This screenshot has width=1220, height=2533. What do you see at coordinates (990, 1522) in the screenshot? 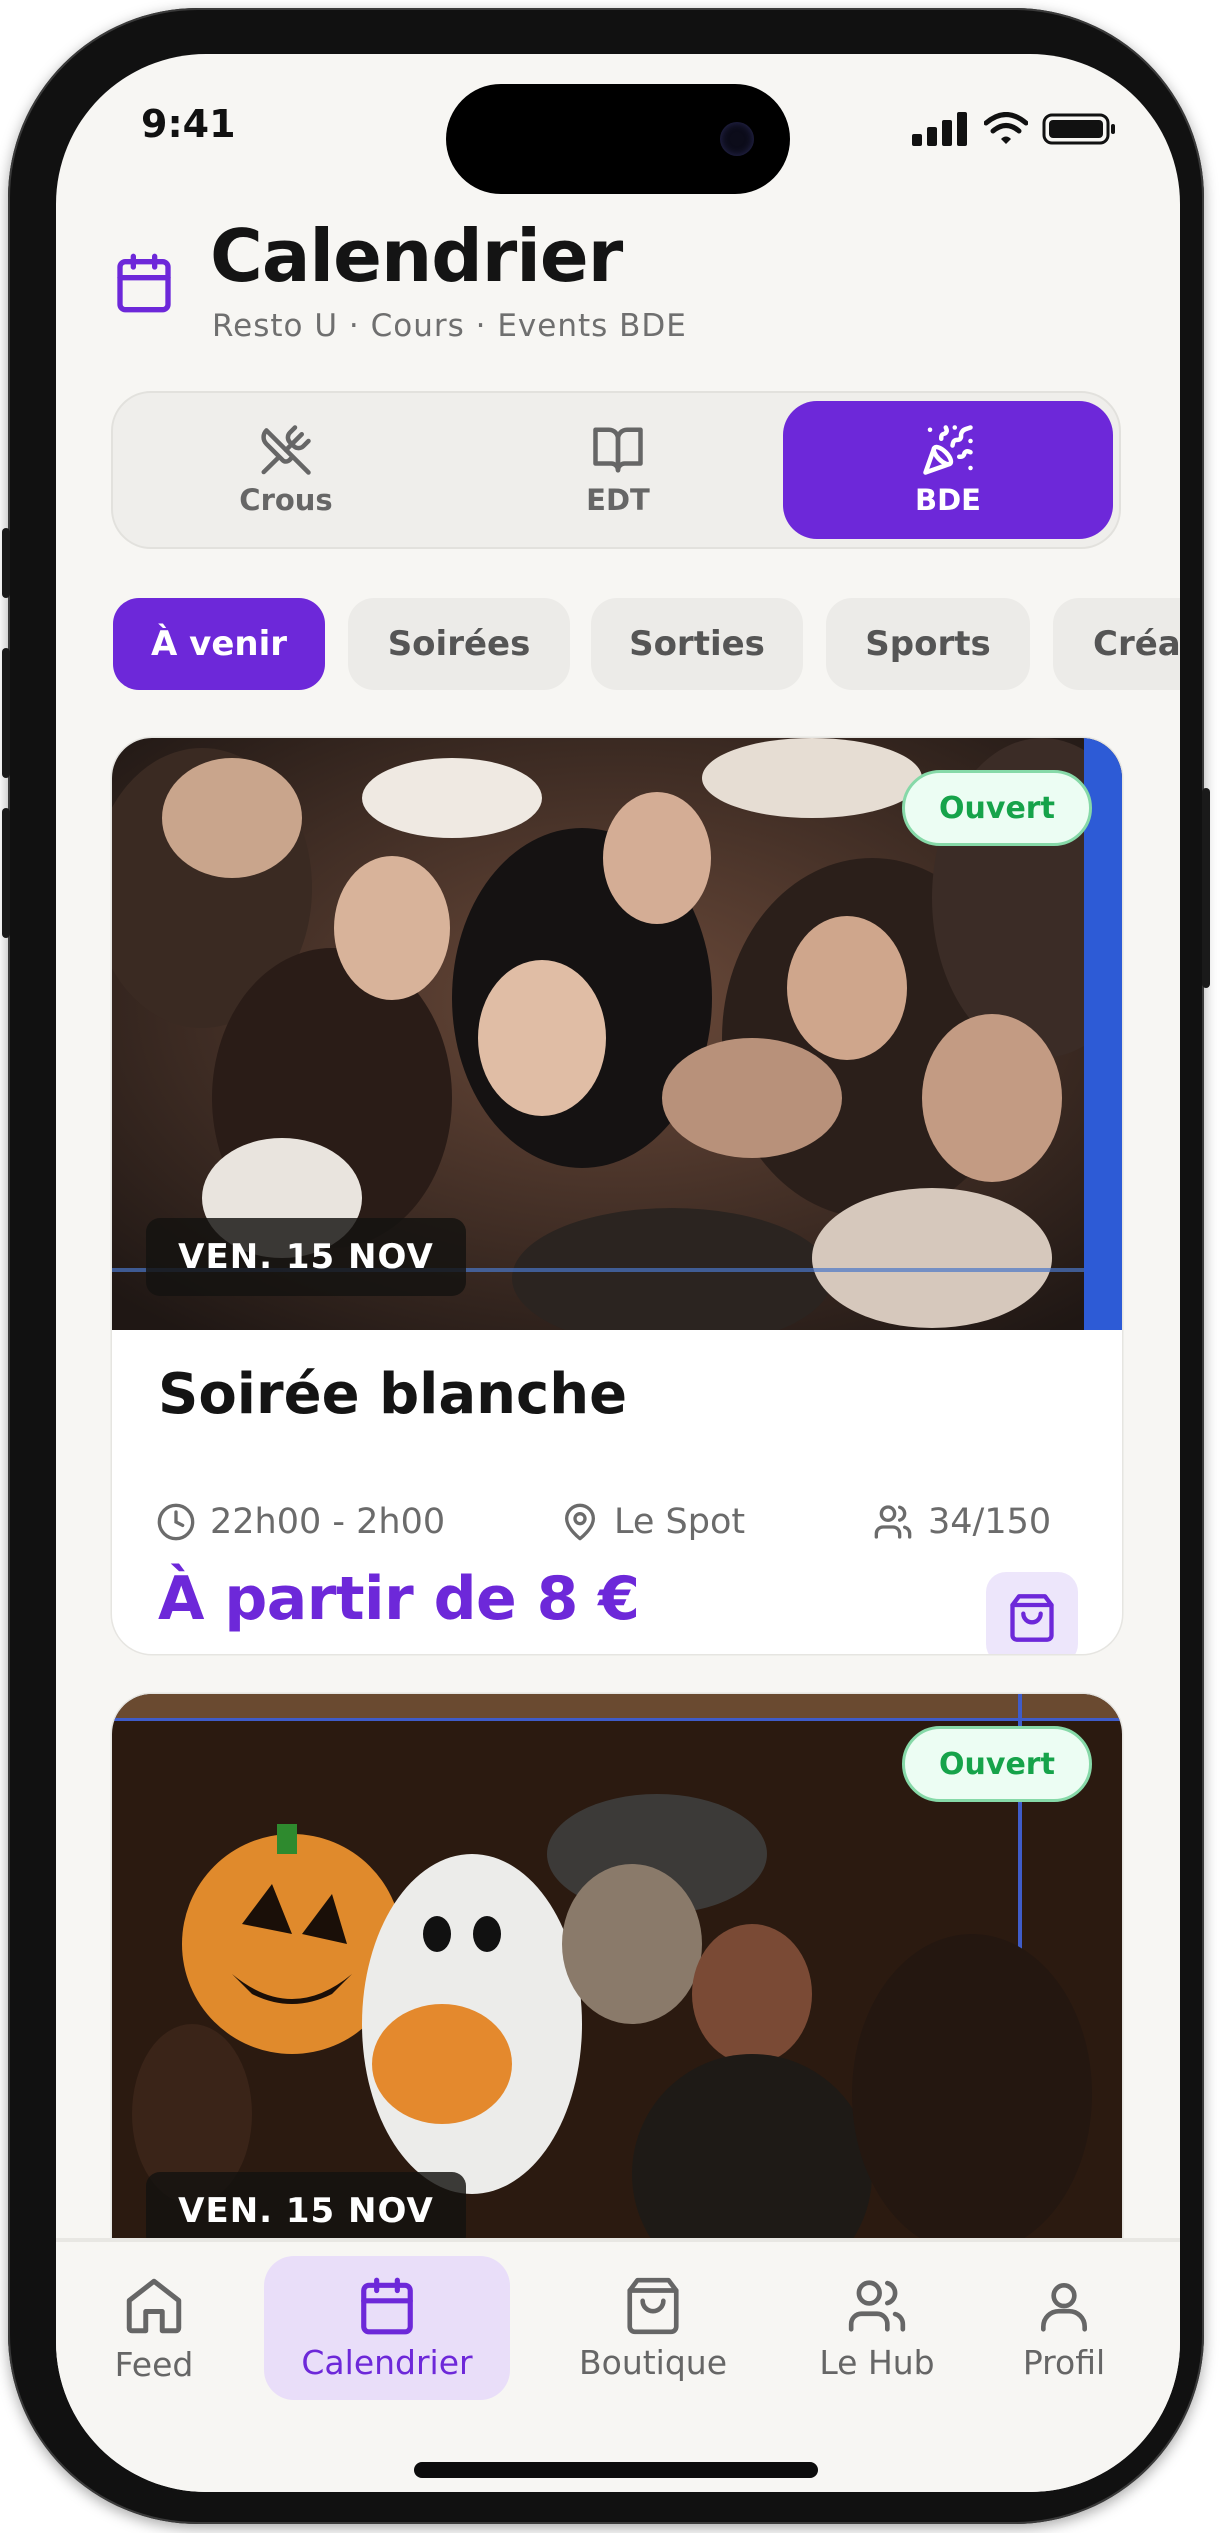
I see `event-attendance-text: 34/150` at bounding box center [990, 1522].